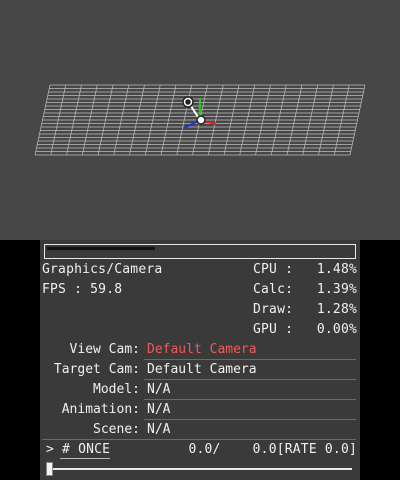 This screenshot has width=400, height=480. I want to click on model-value: N/A, so click(158, 390).